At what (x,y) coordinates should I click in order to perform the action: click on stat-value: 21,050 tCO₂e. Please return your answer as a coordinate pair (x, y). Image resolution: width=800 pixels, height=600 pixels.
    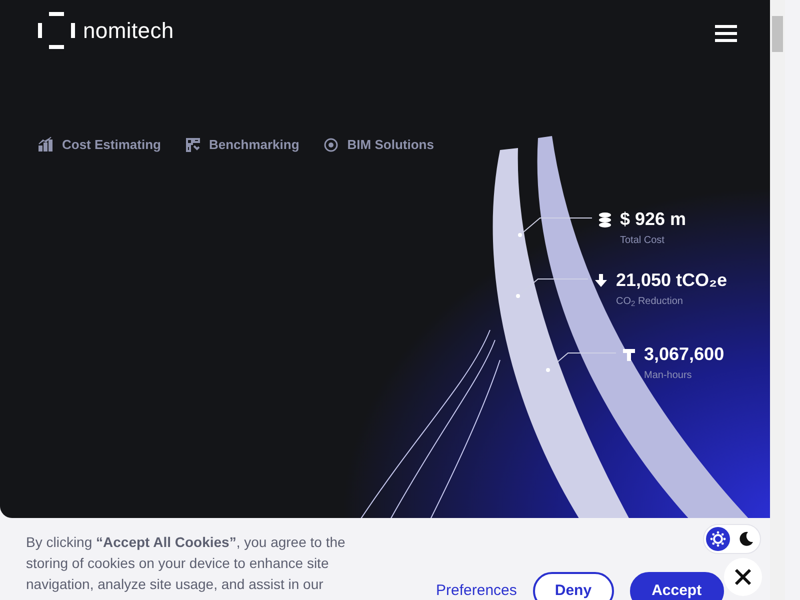
    Looking at the image, I should click on (672, 280).